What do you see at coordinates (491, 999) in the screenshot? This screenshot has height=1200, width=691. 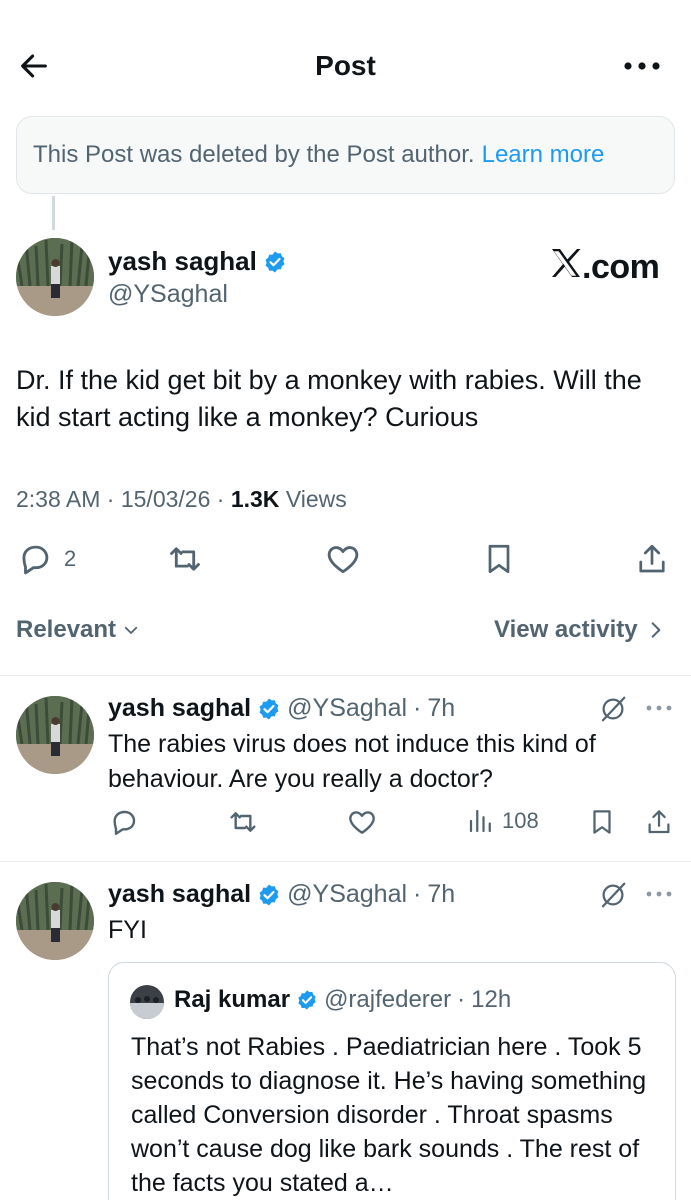 I see `quoted-age: 12h` at bounding box center [491, 999].